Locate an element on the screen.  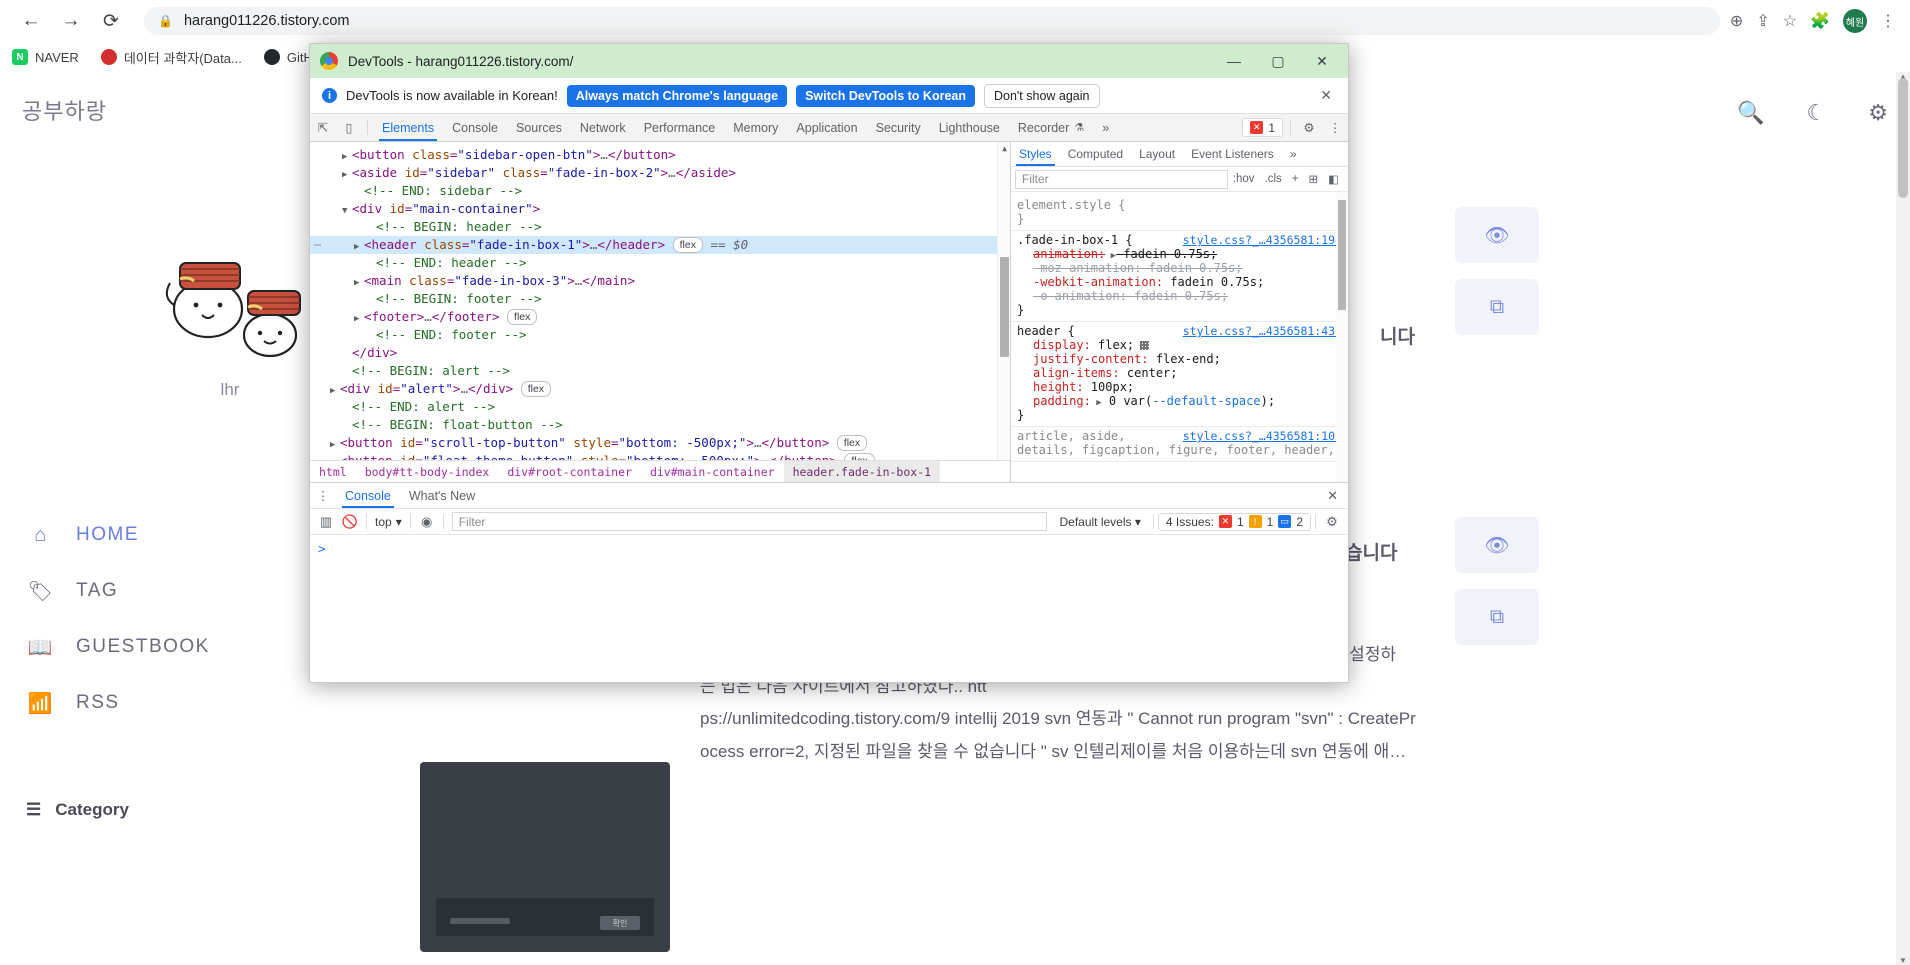
dont-show-again-button: Don't show again is located at coordinates (1041, 95).